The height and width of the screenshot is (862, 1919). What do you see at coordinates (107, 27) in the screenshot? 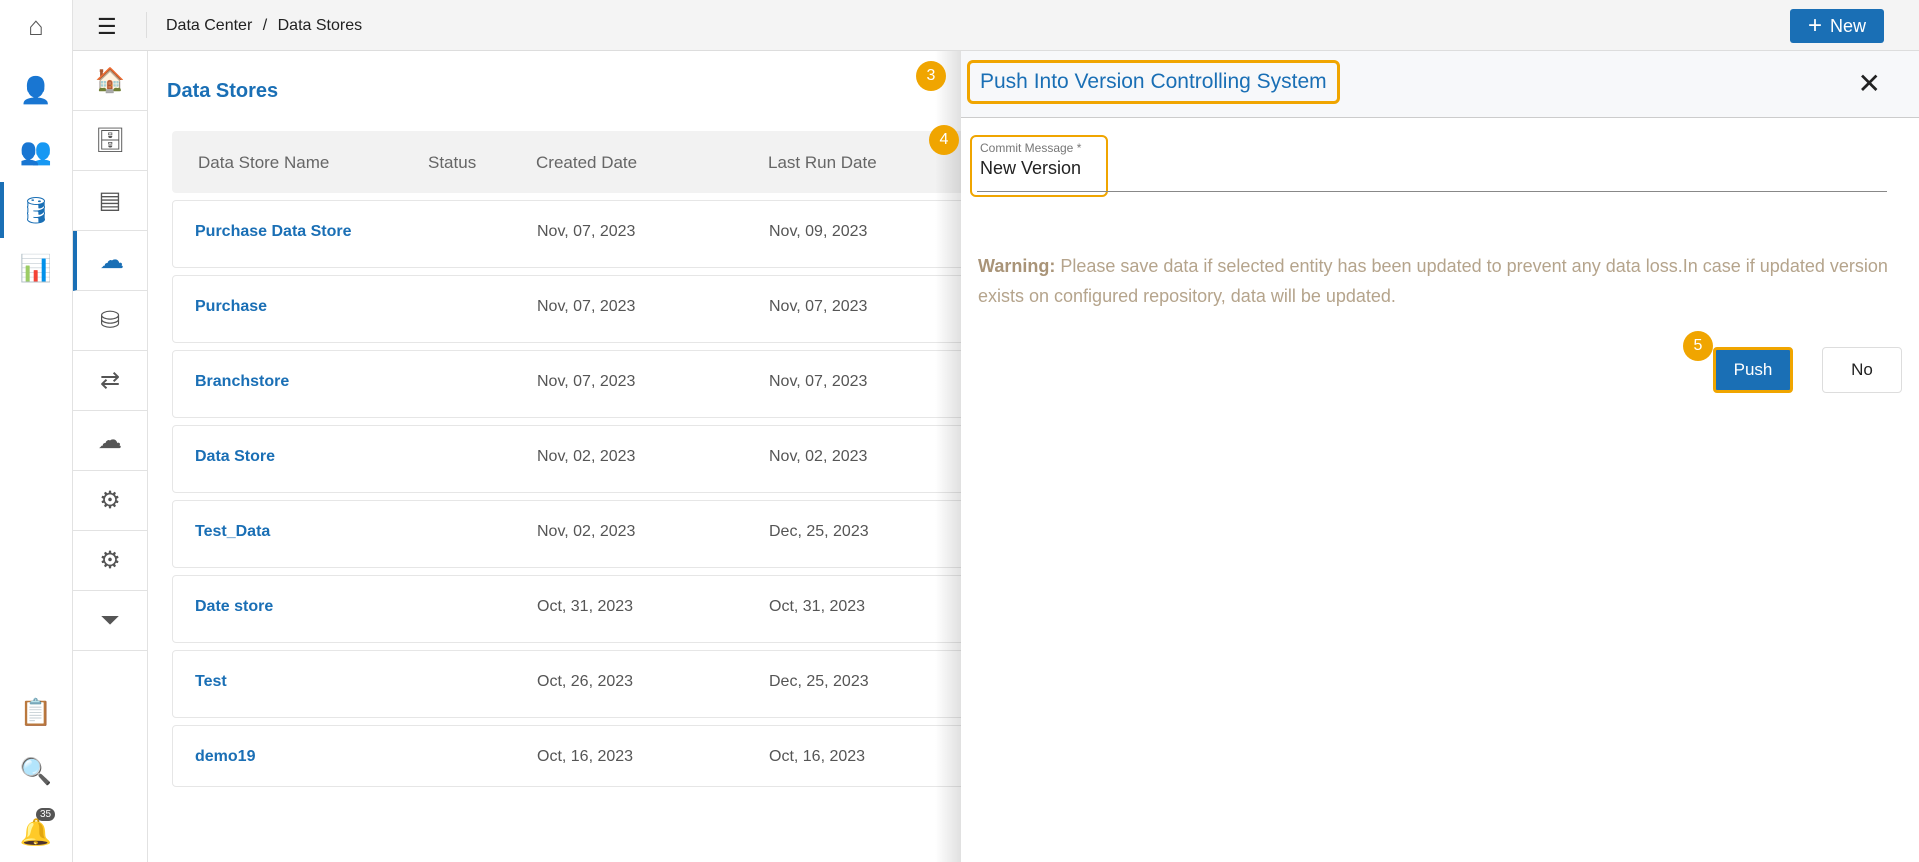
I see `hamburger-menu-icon: ☰` at bounding box center [107, 27].